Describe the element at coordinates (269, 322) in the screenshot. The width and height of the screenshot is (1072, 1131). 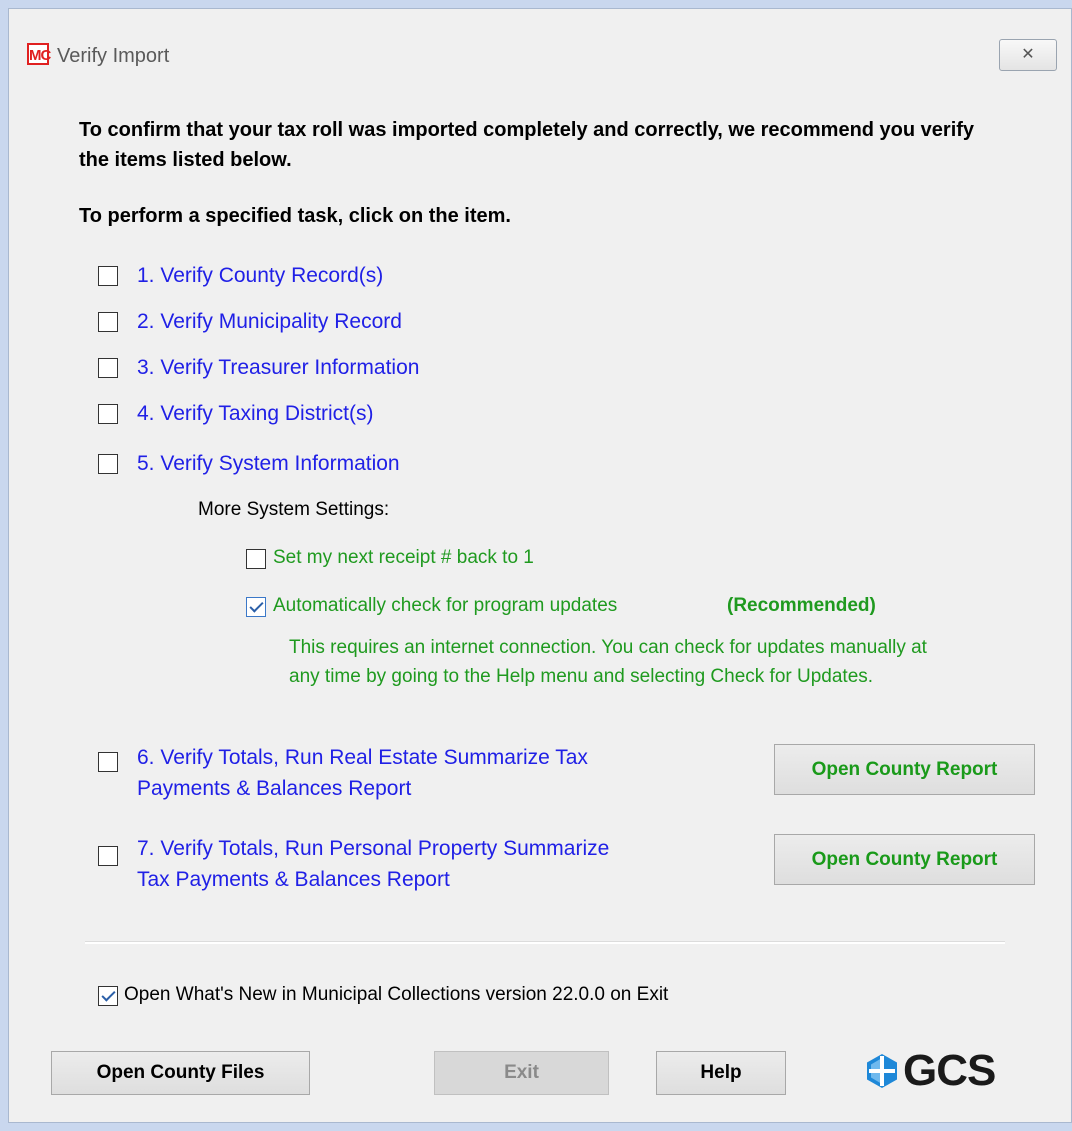
I see `verify-municipality-record-link: 2. Verify Municipality Record` at that location.